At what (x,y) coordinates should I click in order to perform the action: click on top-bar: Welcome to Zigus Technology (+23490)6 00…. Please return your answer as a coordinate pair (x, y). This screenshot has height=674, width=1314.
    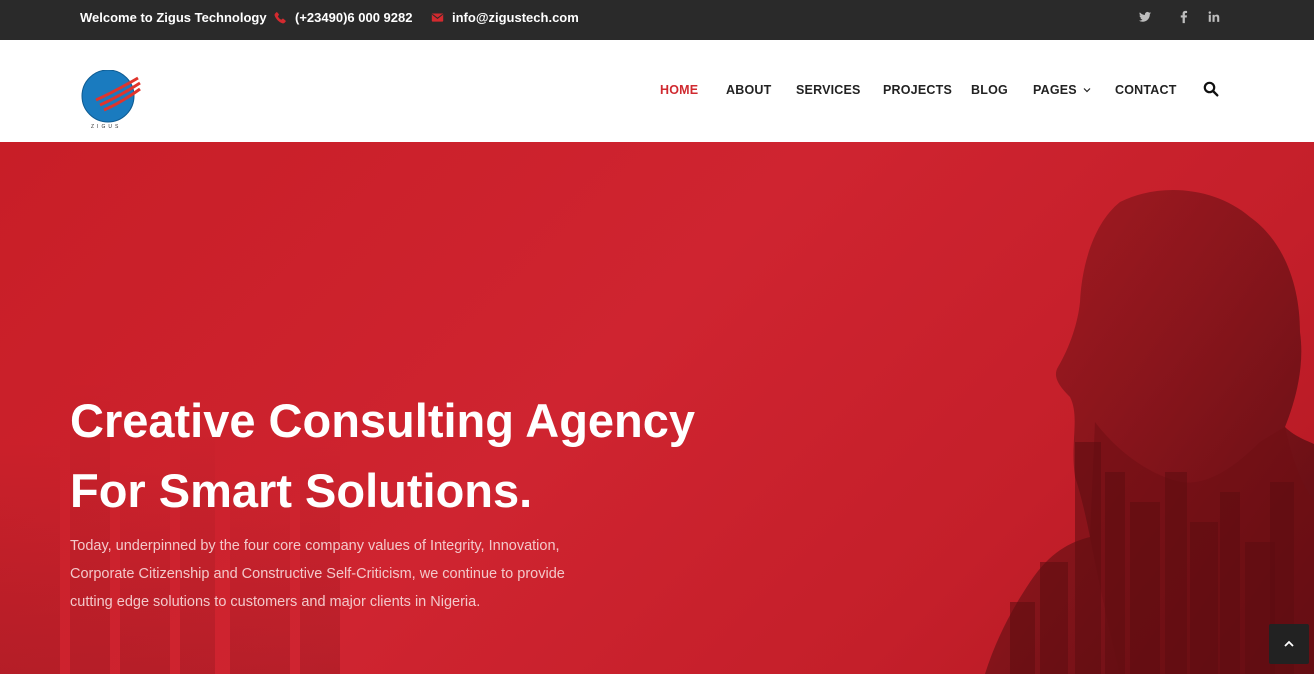
    Looking at the image, I should click on (657, 20).